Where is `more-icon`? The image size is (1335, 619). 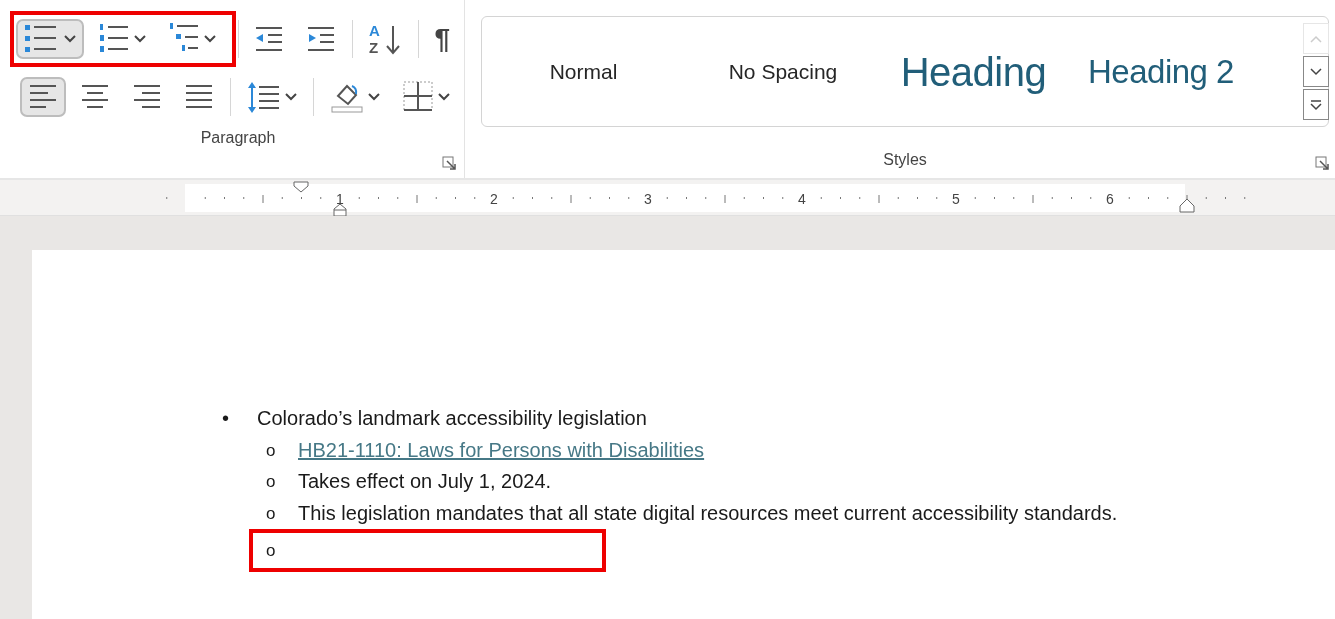
more-icon is located at coordinates (1316, 104).